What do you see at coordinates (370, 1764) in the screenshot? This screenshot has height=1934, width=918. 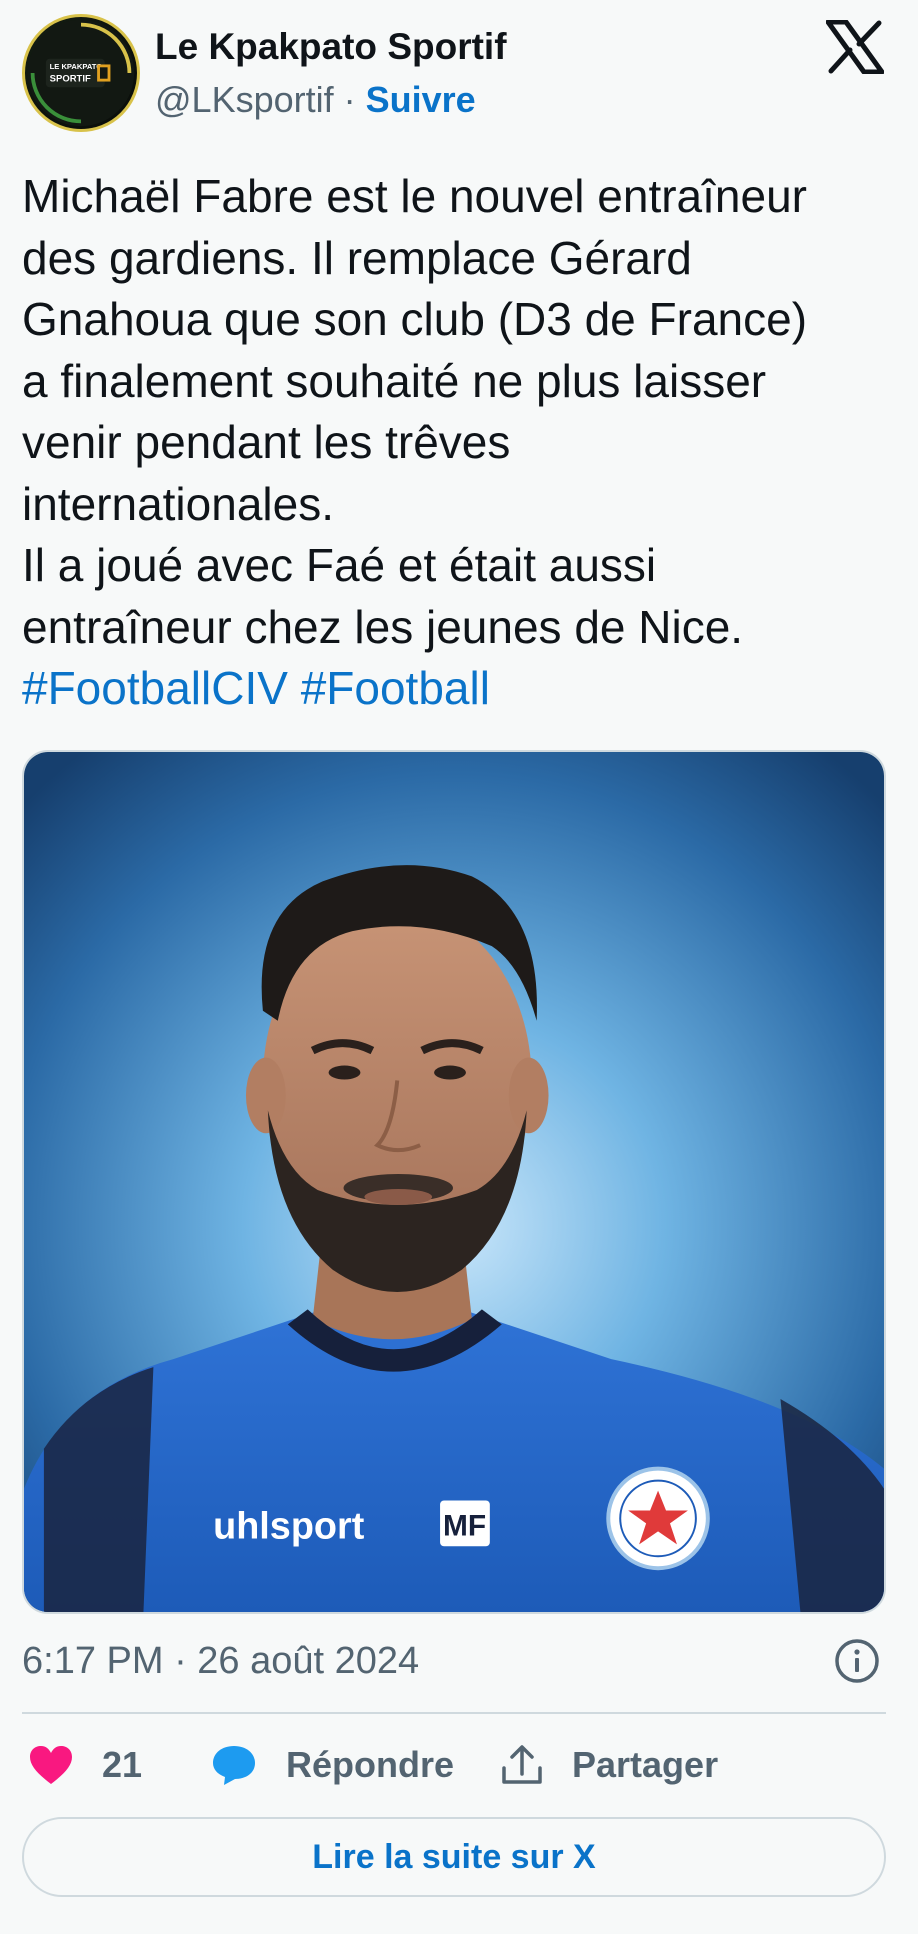 I see `reply-label: Répondre` at bounding box center [370, 1764].